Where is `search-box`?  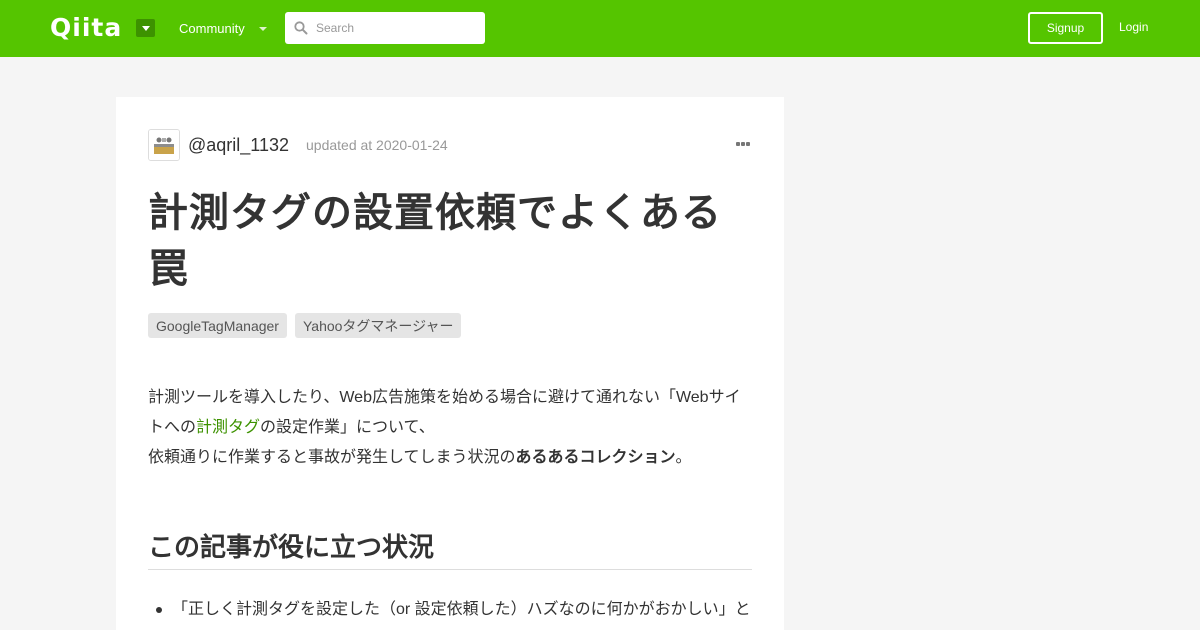 search-box is located at coordinates (385, 28).